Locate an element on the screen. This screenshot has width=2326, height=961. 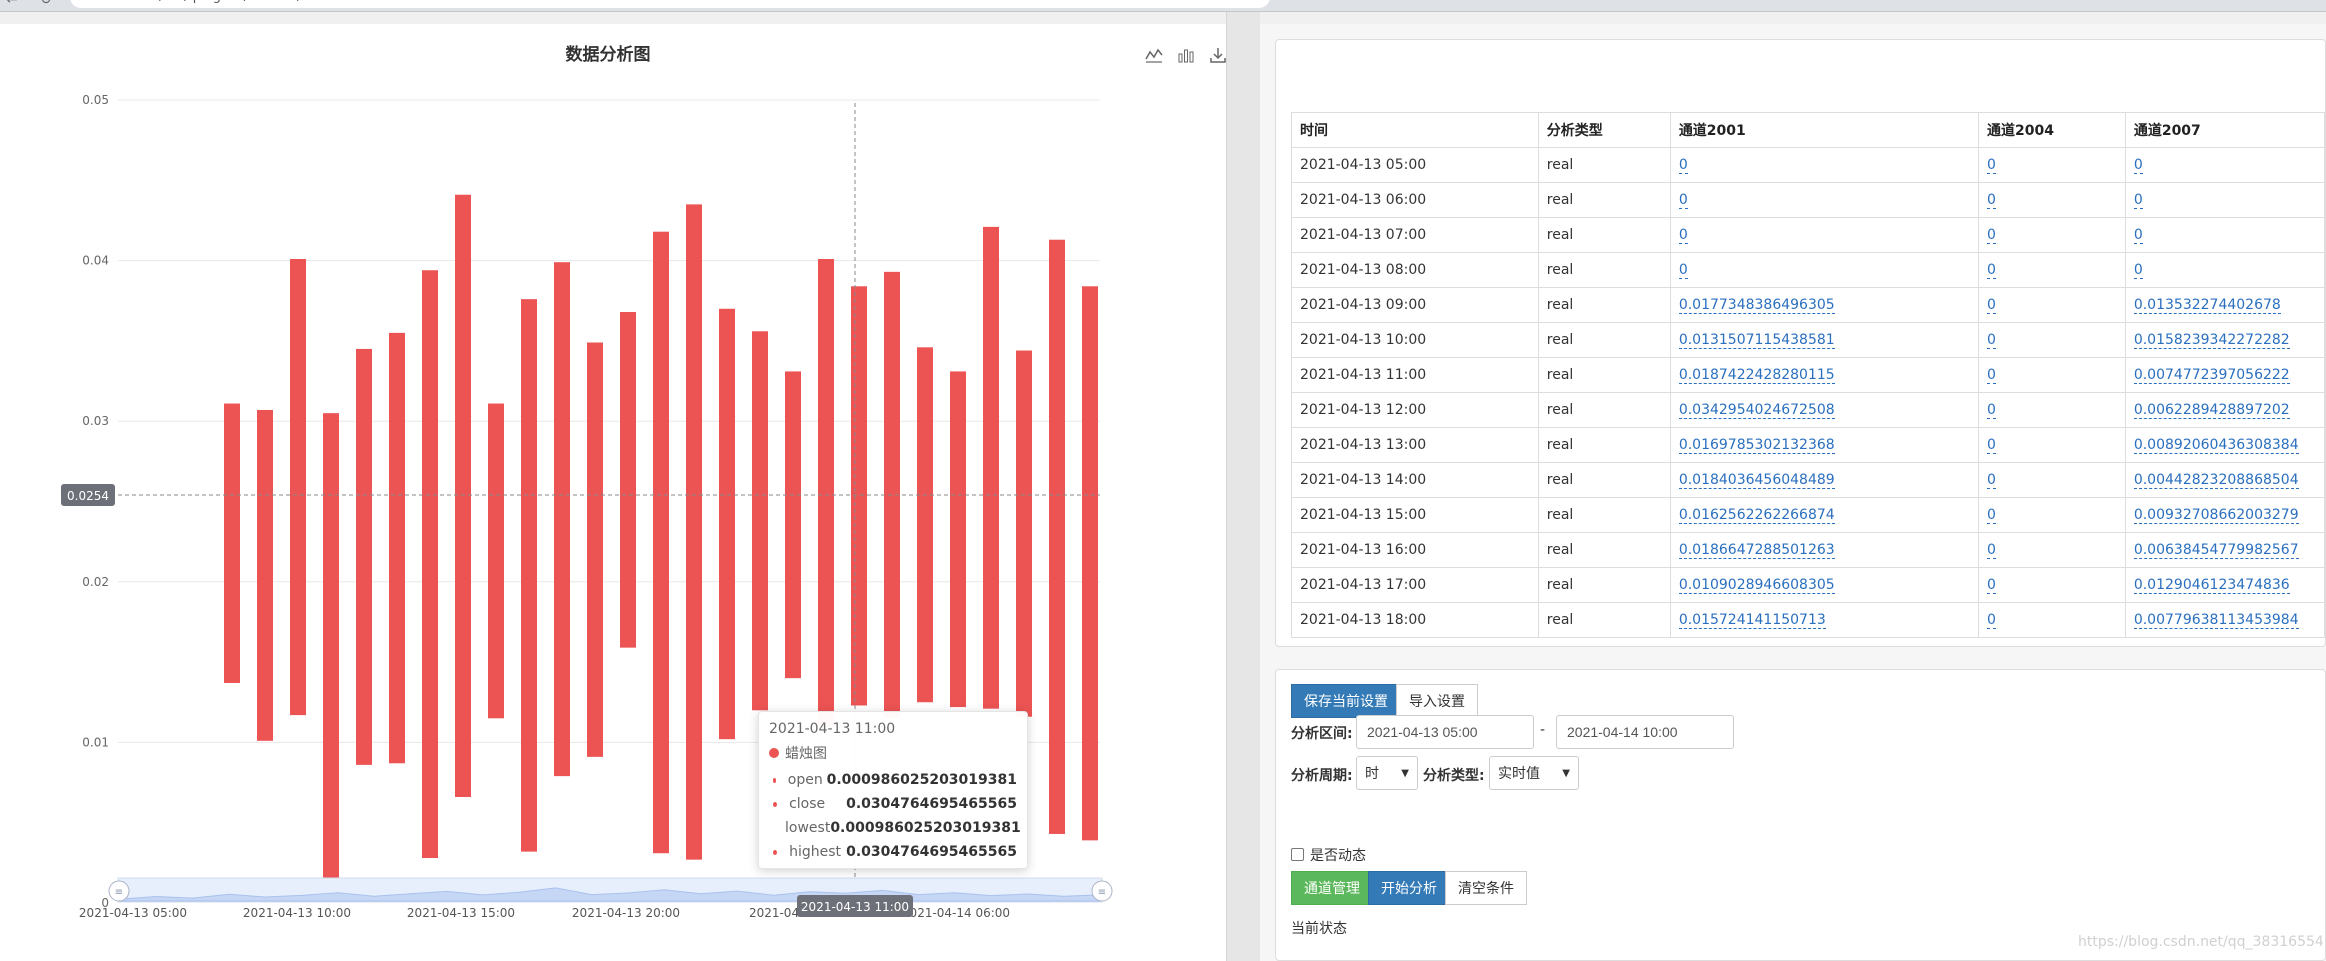
dynamic-checkbox is located at coordinates (1297, 854).